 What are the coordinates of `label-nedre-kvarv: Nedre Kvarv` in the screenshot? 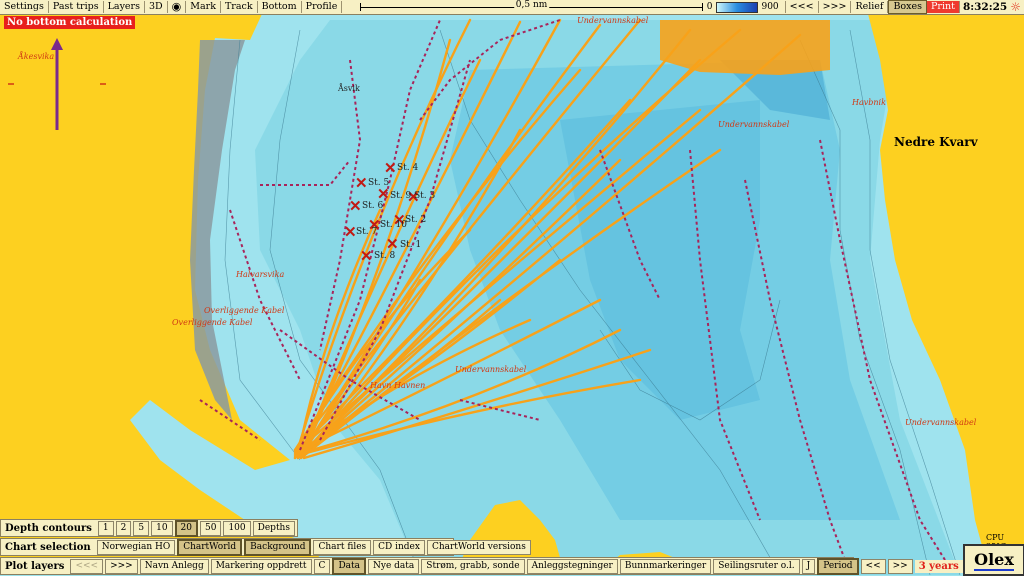 It's located at (936, 142).